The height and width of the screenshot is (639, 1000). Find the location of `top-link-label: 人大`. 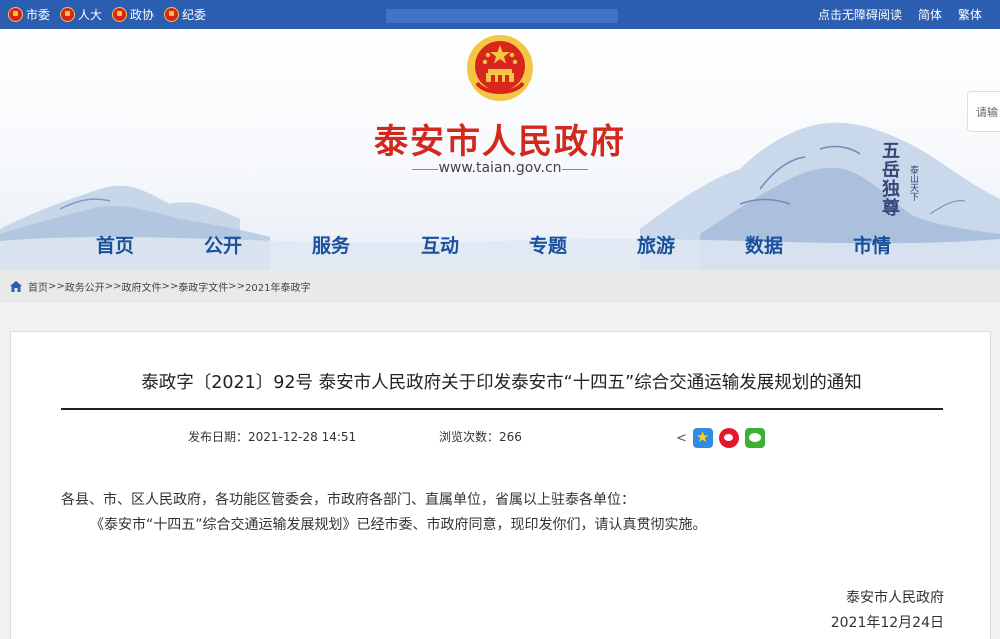

top-link-label: 人大 is located at coordinates (90, 15).